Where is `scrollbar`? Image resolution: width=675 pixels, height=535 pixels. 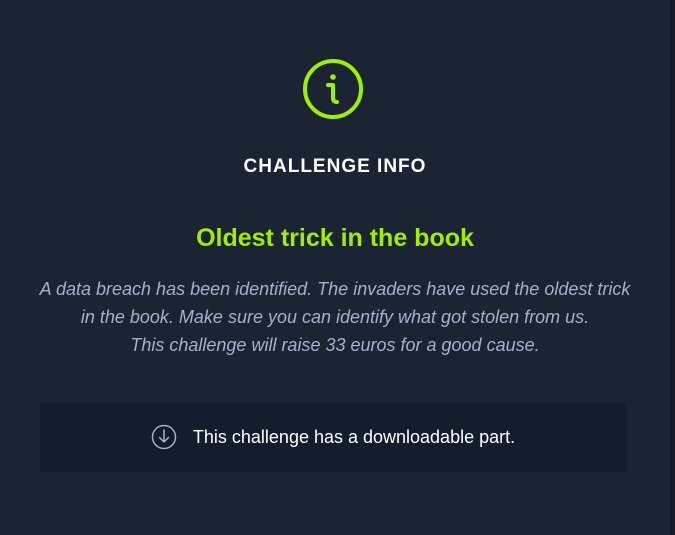 scrollbar is located at coordinates (672, 267).